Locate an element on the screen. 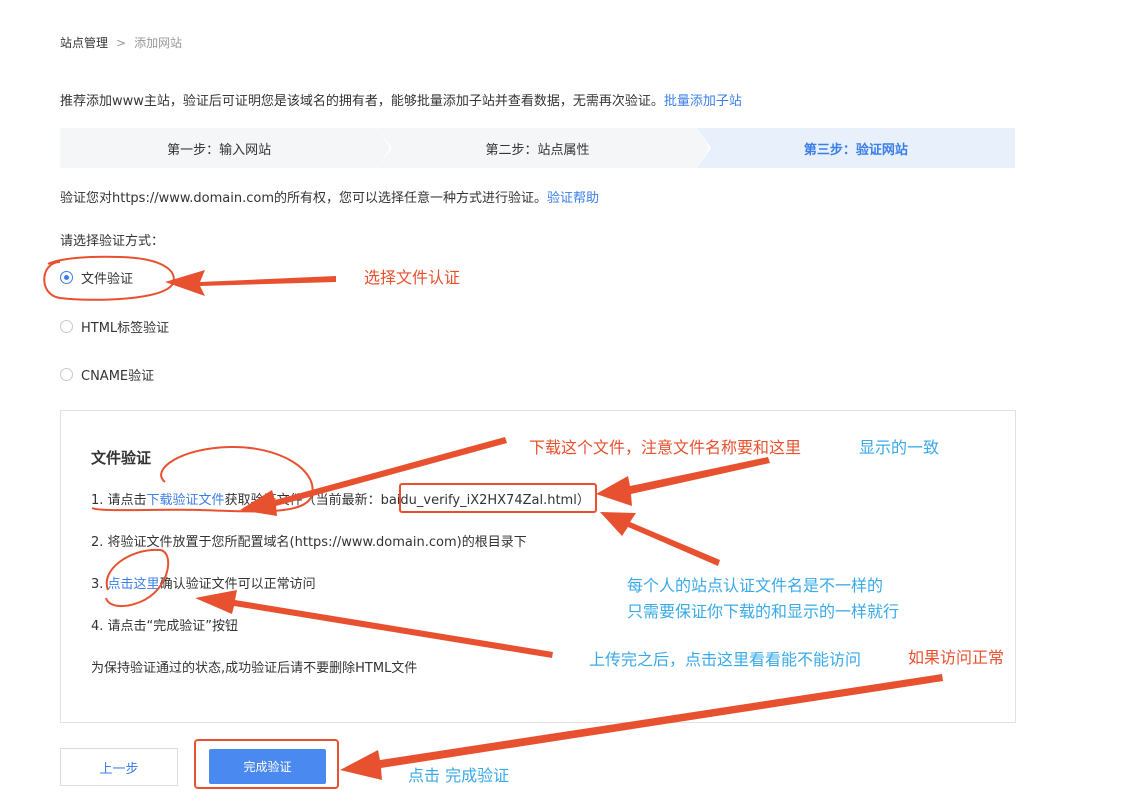 The width and height of the screenshot is (1137, 801). panel-step-3: 3. 点击这里确认验证文件可以正常访问 is located at coordinates (203, 582).